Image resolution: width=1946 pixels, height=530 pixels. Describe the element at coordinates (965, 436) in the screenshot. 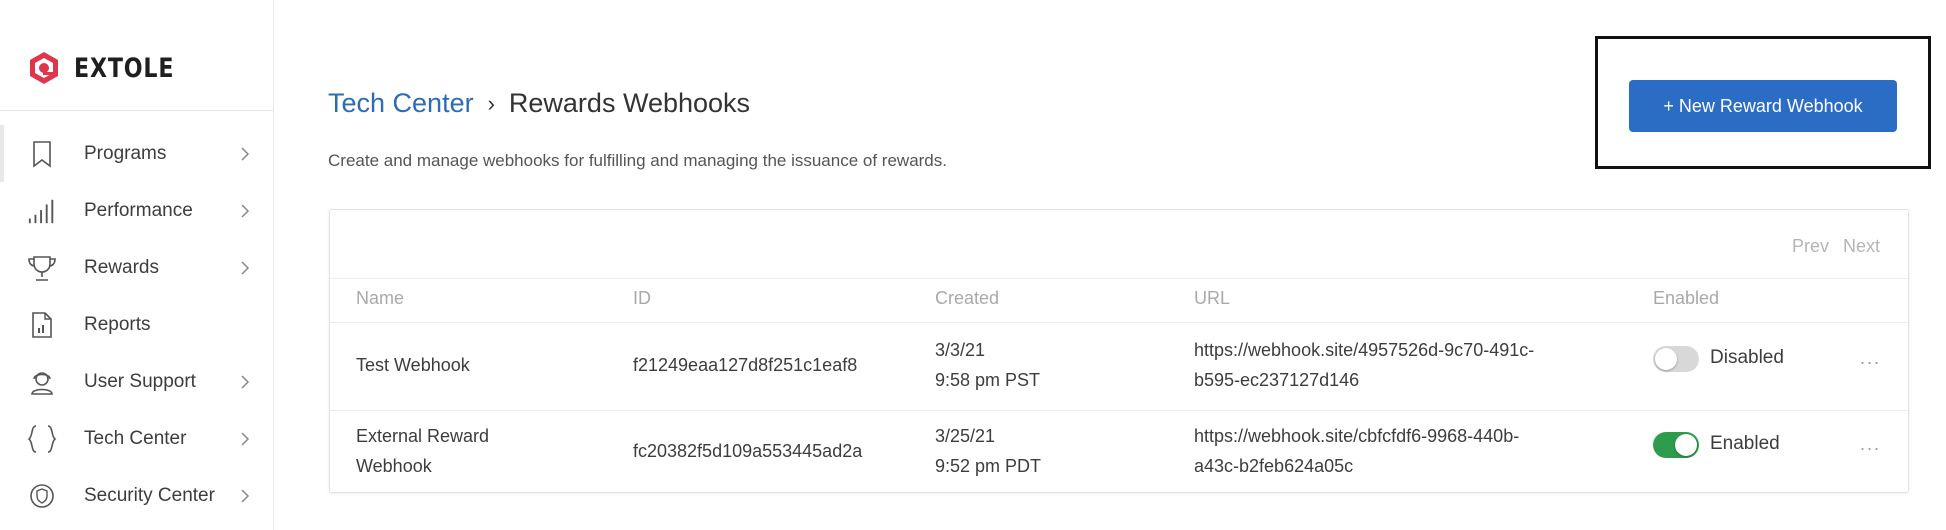

I see `created-date: 3/25/21` at that location.